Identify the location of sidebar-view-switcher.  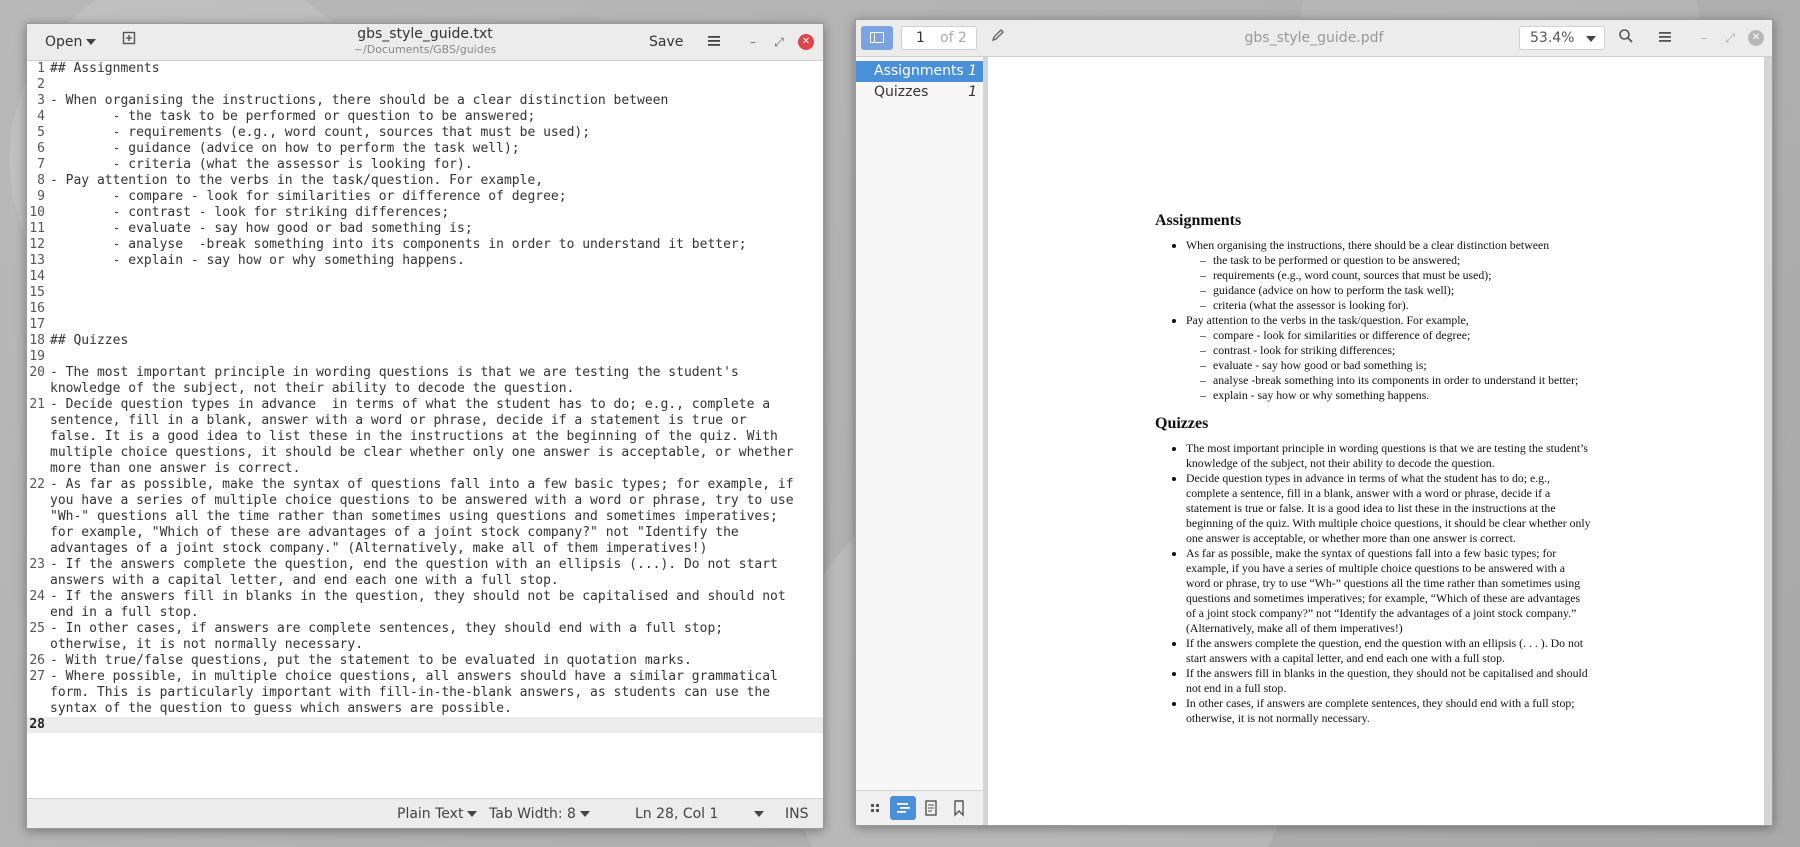
(919, 807).